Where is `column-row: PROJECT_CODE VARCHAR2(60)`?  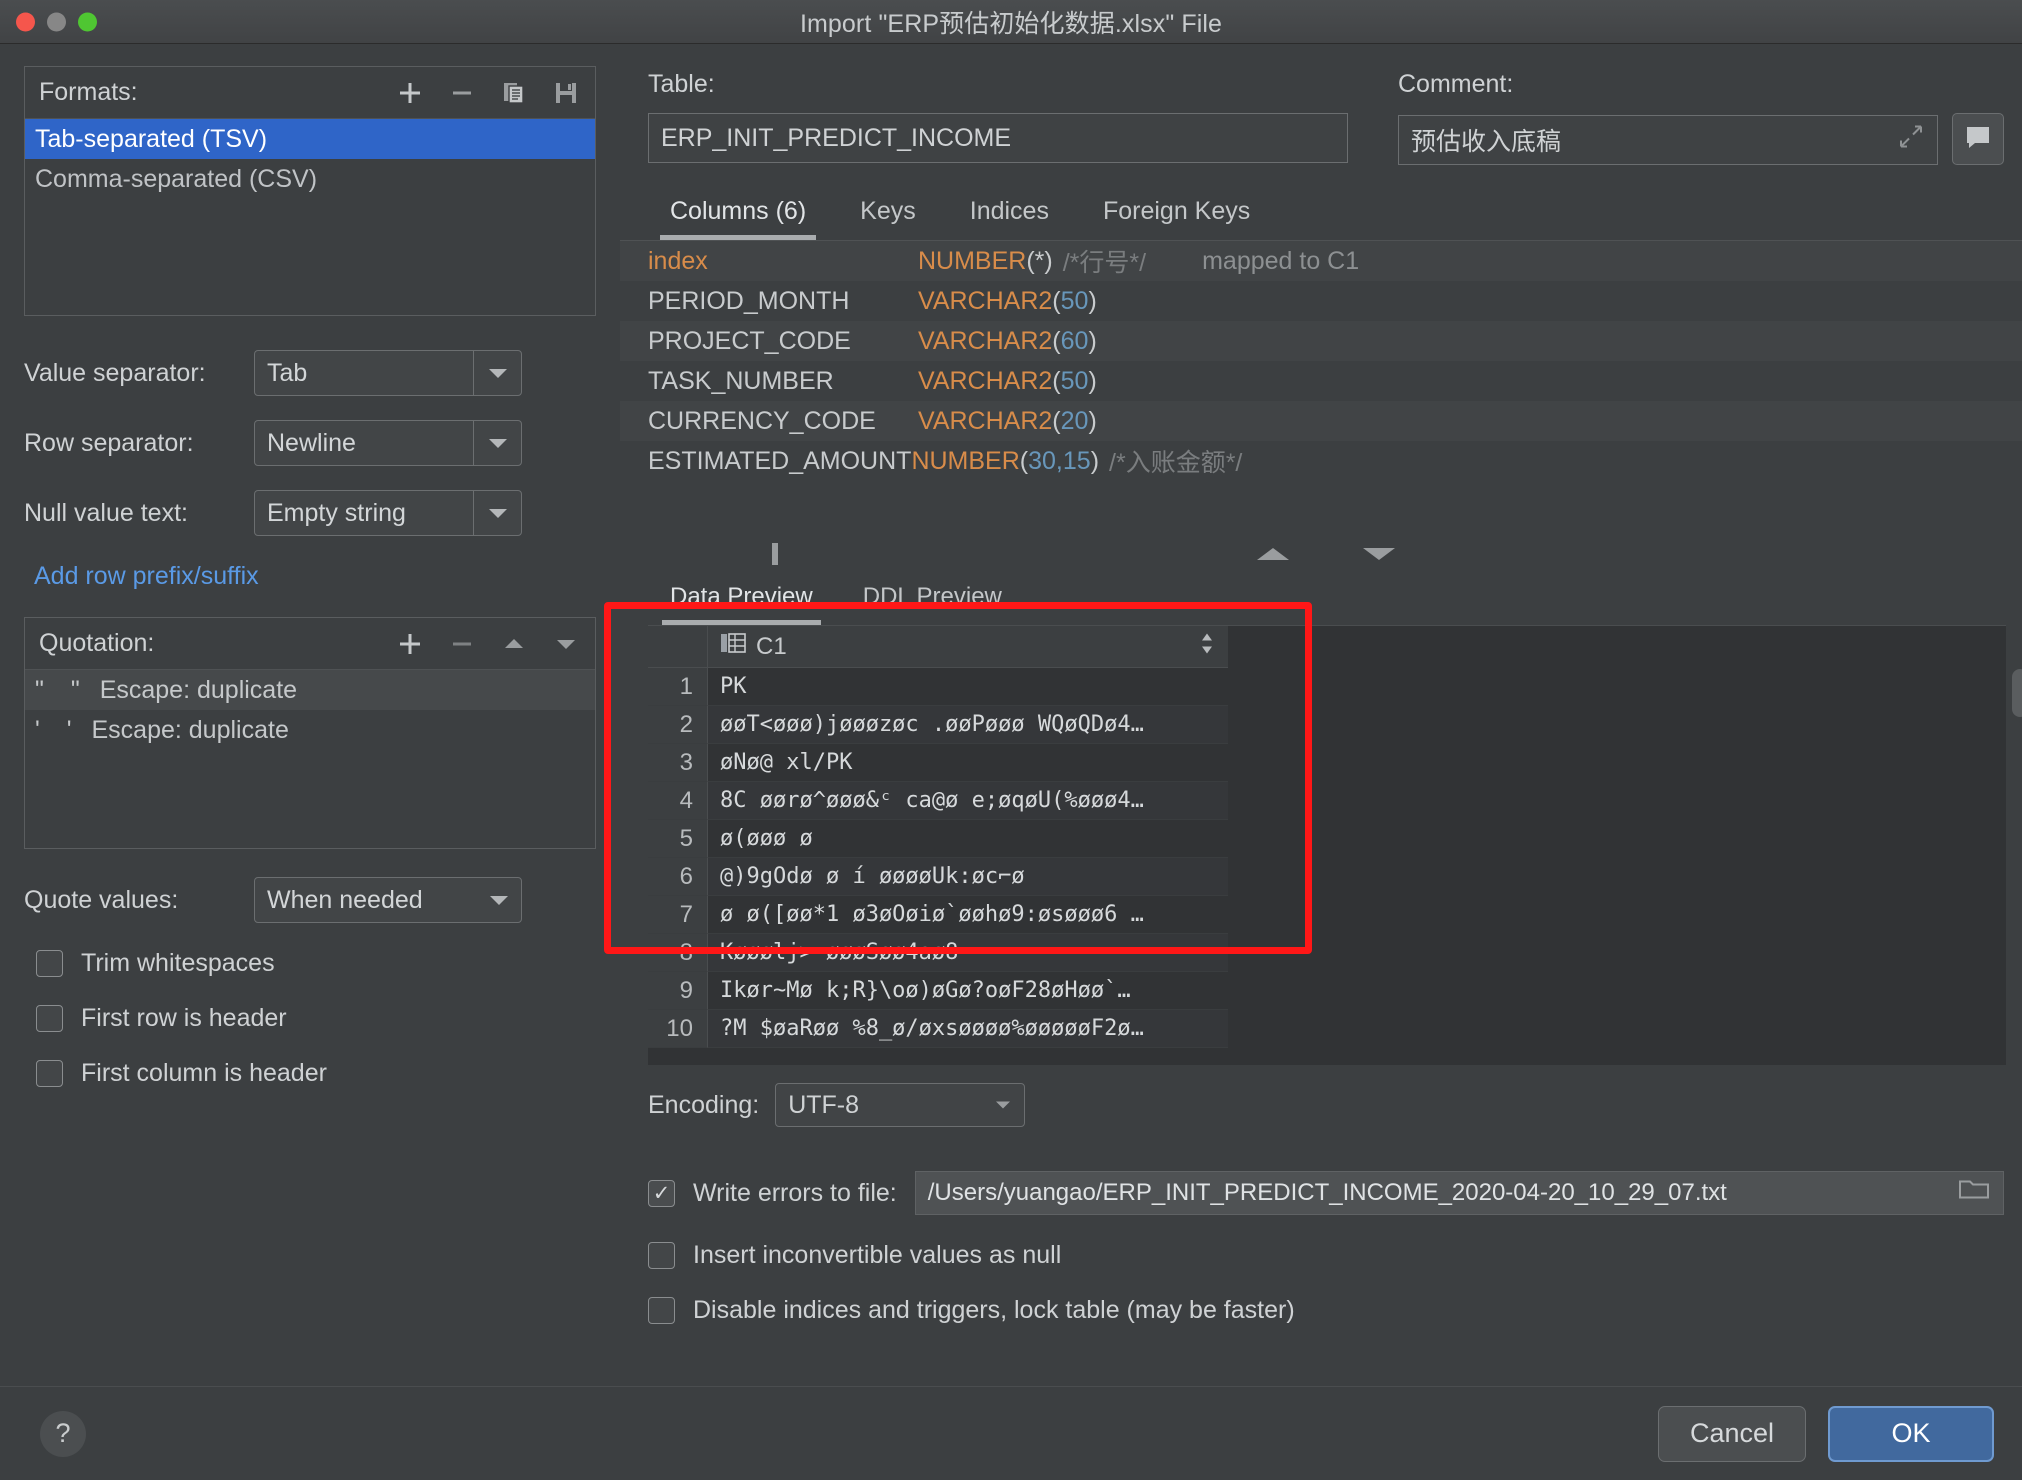
column-row: PROJECT_CODE VARCHAR2(60) is located at coordinates (1321, 341).